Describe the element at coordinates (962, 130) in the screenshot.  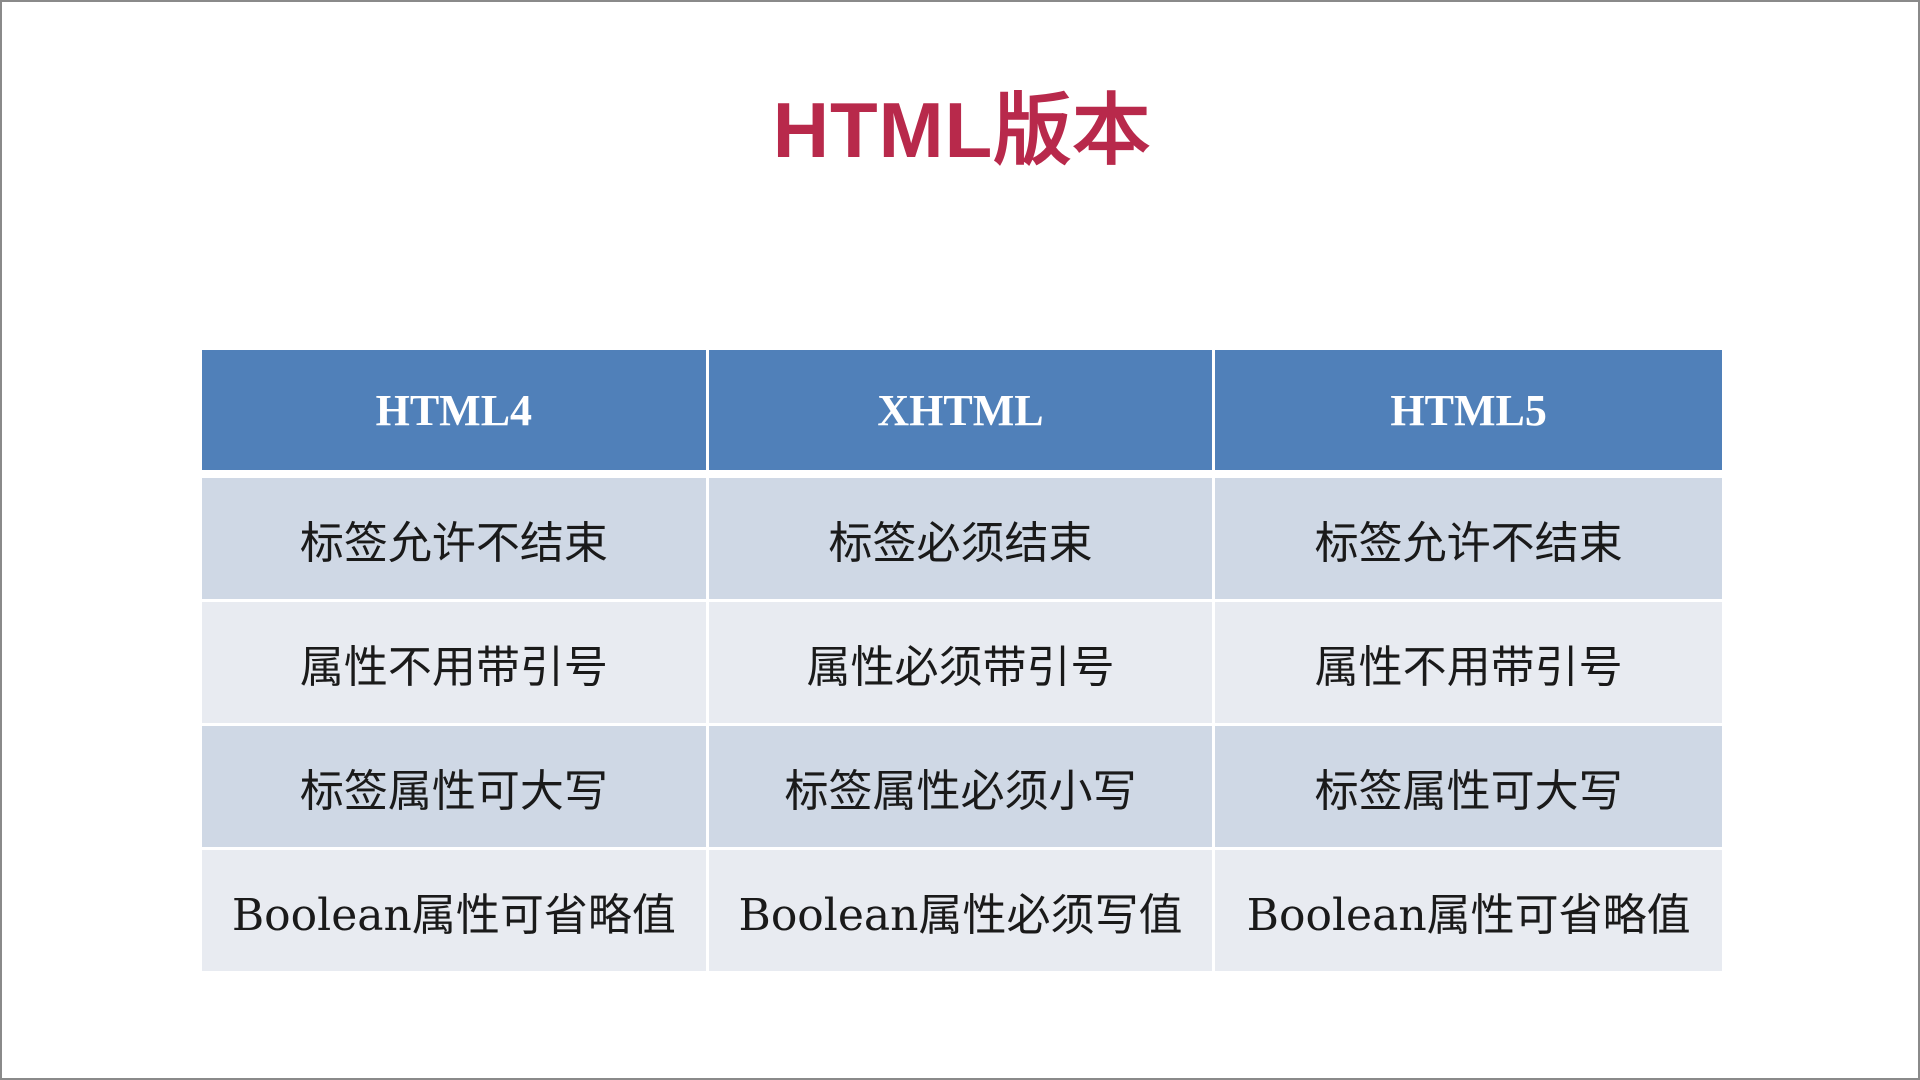
I see `slide-title: HTML版本` at that location.